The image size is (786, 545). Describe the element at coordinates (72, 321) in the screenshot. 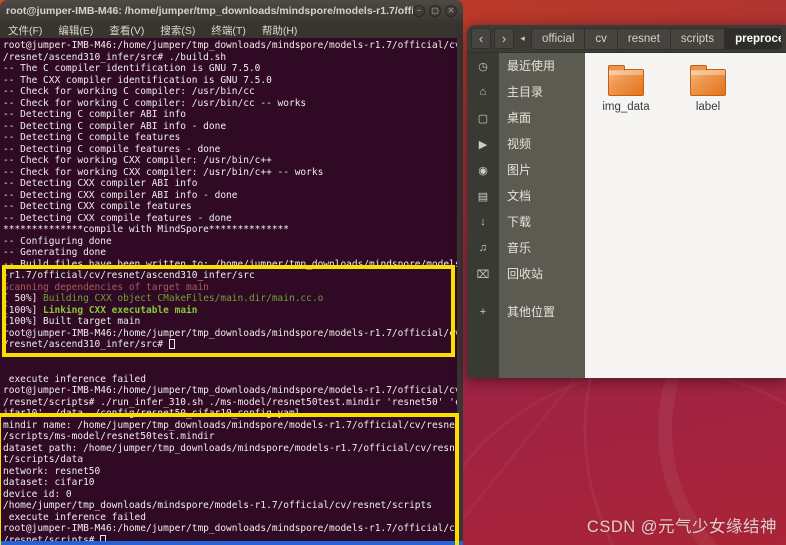

I see `terminal-text: [100%] Built target main` at that location.